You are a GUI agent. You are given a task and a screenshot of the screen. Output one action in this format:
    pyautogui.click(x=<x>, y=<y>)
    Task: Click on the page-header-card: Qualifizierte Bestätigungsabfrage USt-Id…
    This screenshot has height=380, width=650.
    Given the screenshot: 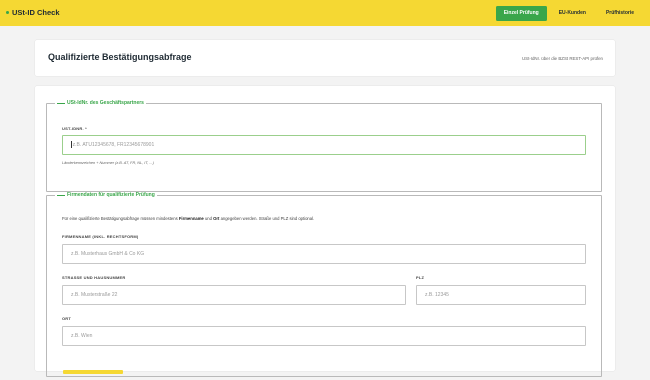 What is the action you would take?
    pyautogui.click(x=325, y=58)
    